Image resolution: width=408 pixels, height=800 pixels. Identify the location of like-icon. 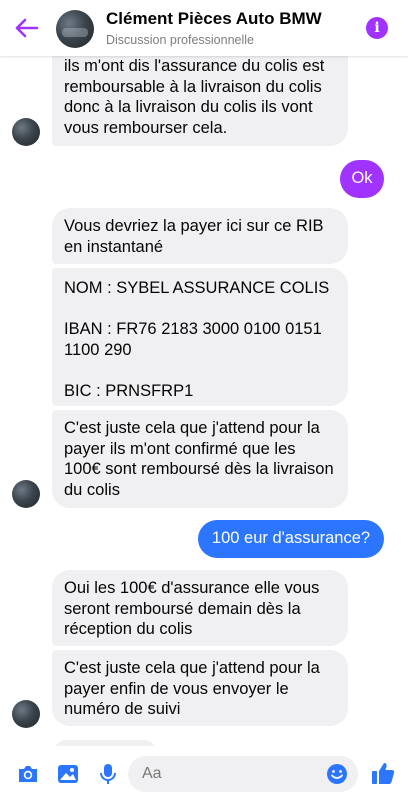
(382, 772).